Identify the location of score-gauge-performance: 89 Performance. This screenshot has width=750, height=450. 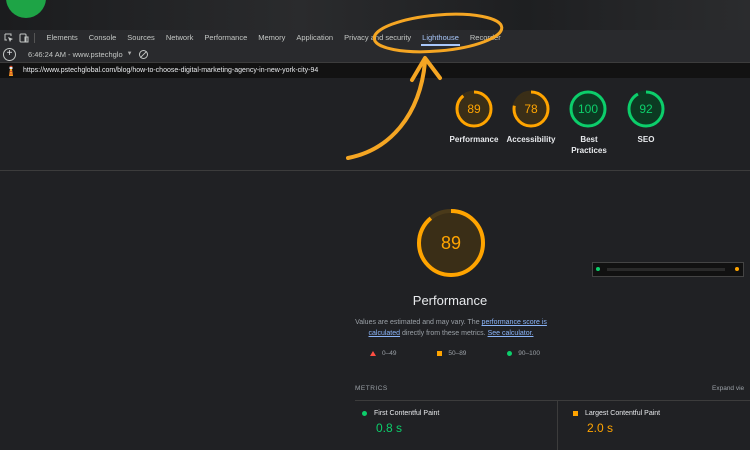
(474, 117).